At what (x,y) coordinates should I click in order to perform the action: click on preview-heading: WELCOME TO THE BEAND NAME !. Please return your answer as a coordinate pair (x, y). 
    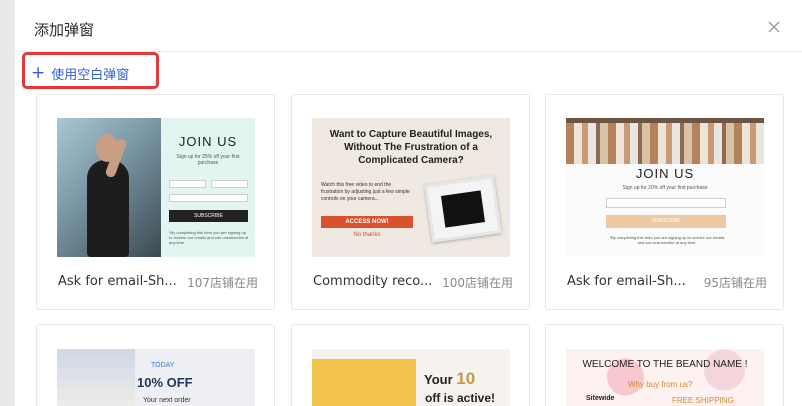
    Looking at the image, I should click on (665, 364).